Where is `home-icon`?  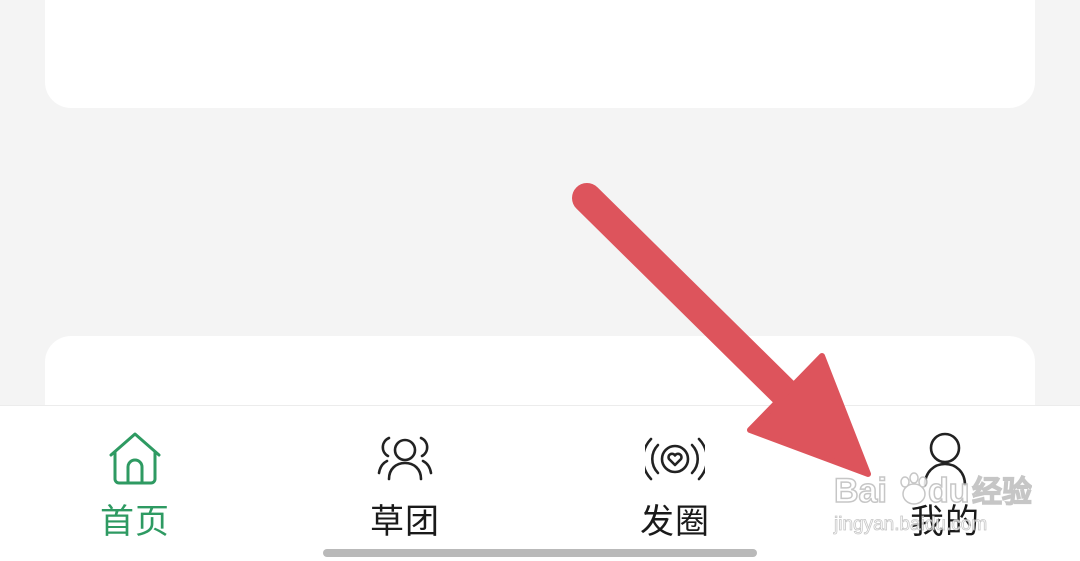 home-icon is located at coordinates (135, 459).